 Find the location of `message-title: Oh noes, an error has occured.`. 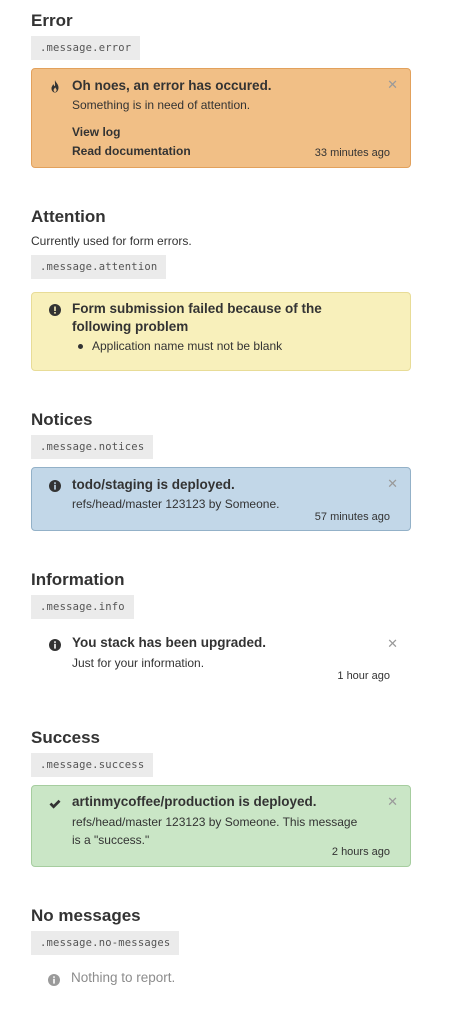

message-title: Oh noes, an error has occured. is located at coordinates (172, 85).